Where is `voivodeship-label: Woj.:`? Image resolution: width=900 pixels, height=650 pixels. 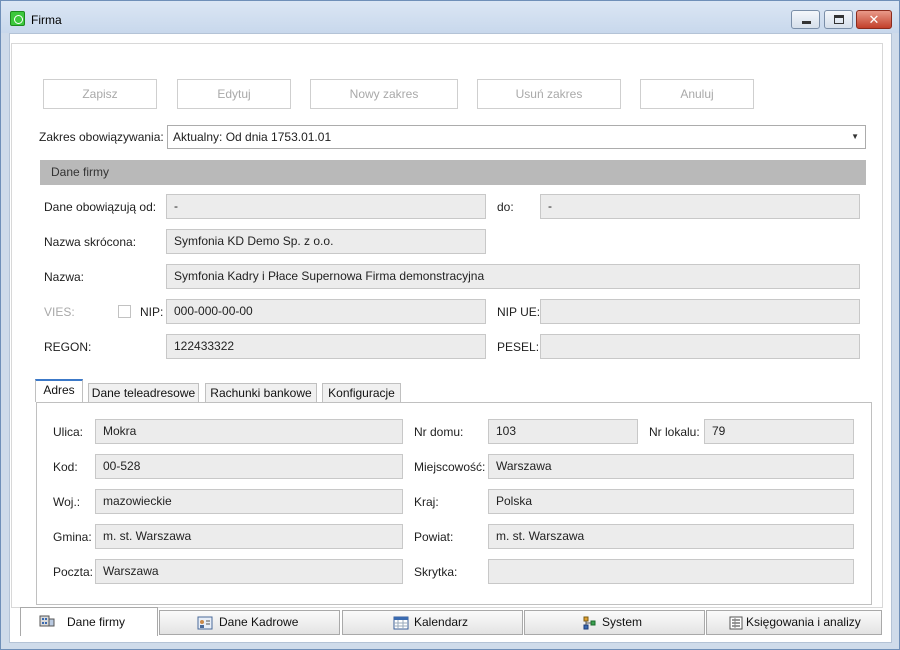 voivodeship-label: Woj.: is located at coordinates (67, 502).